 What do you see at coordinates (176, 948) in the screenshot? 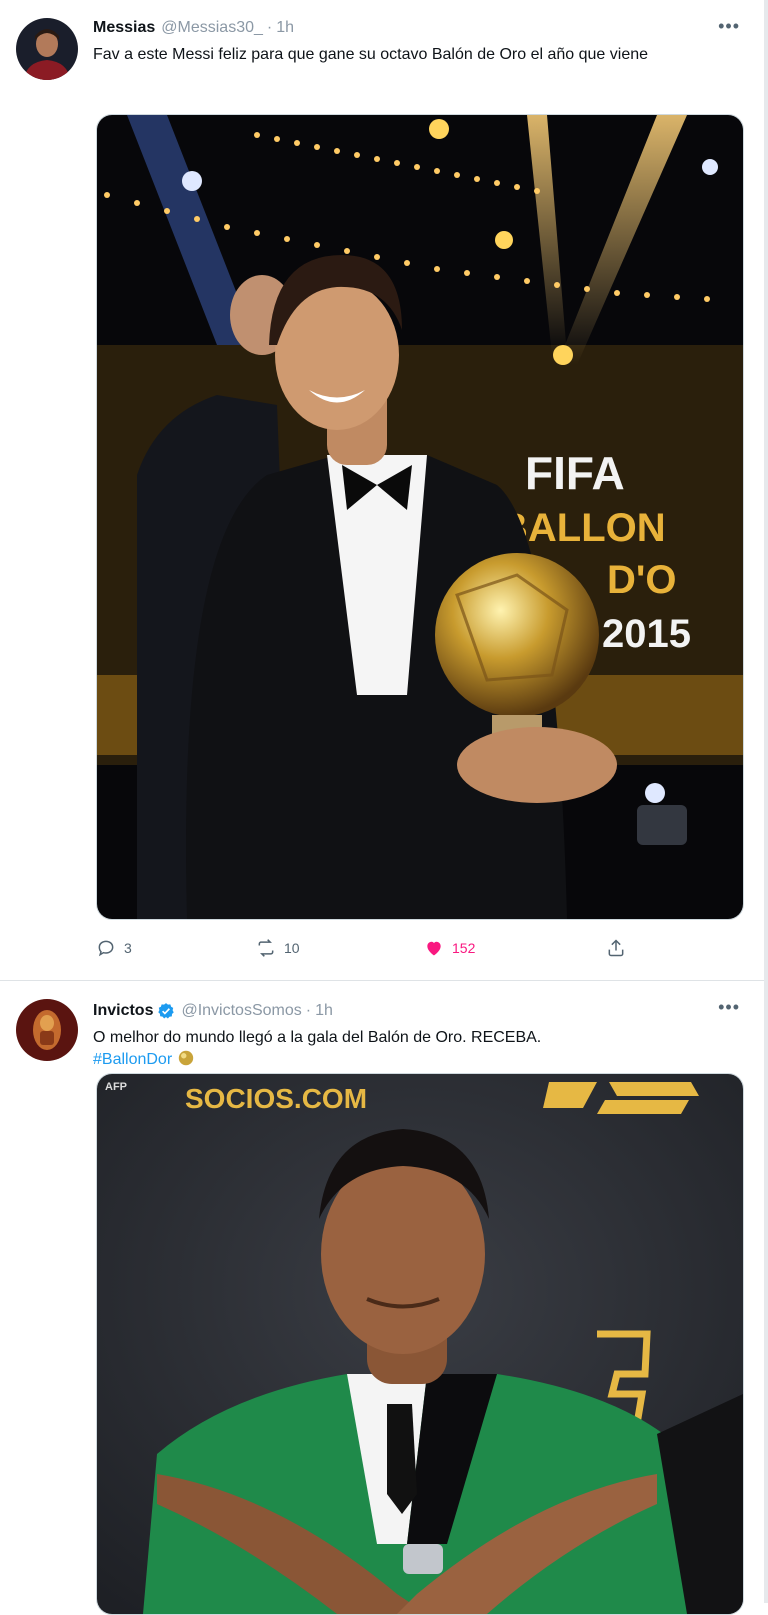
I see `reply-button: 3` at bounding box center [176, 948].